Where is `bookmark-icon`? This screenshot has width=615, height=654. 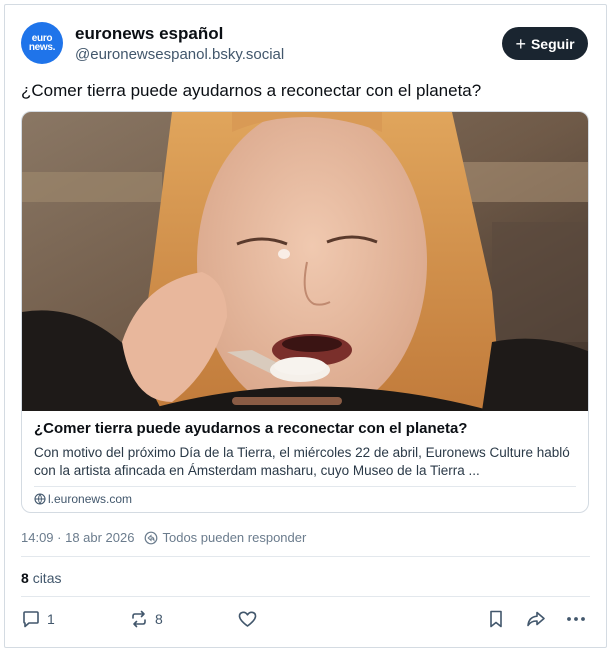 bookmark-icon is located at coordinates (496, 619).